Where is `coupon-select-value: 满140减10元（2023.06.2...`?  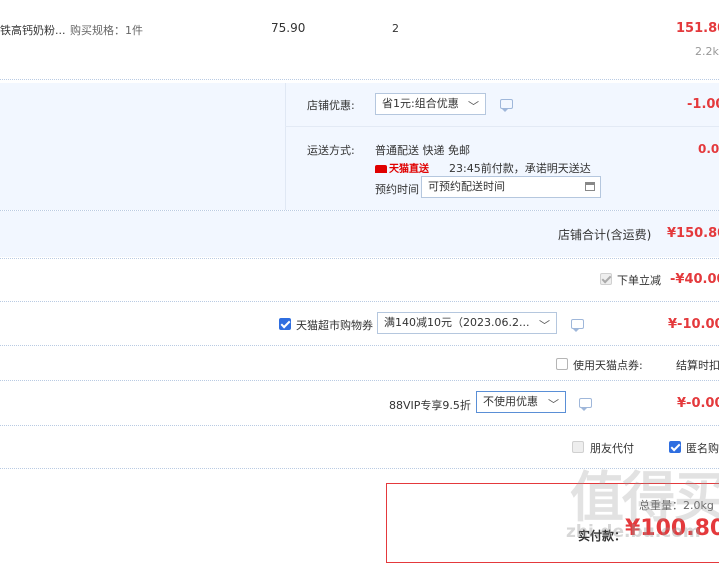
coupon-select-value: 满140减10元（2023.06.2... is located at coordinates (457, 322).